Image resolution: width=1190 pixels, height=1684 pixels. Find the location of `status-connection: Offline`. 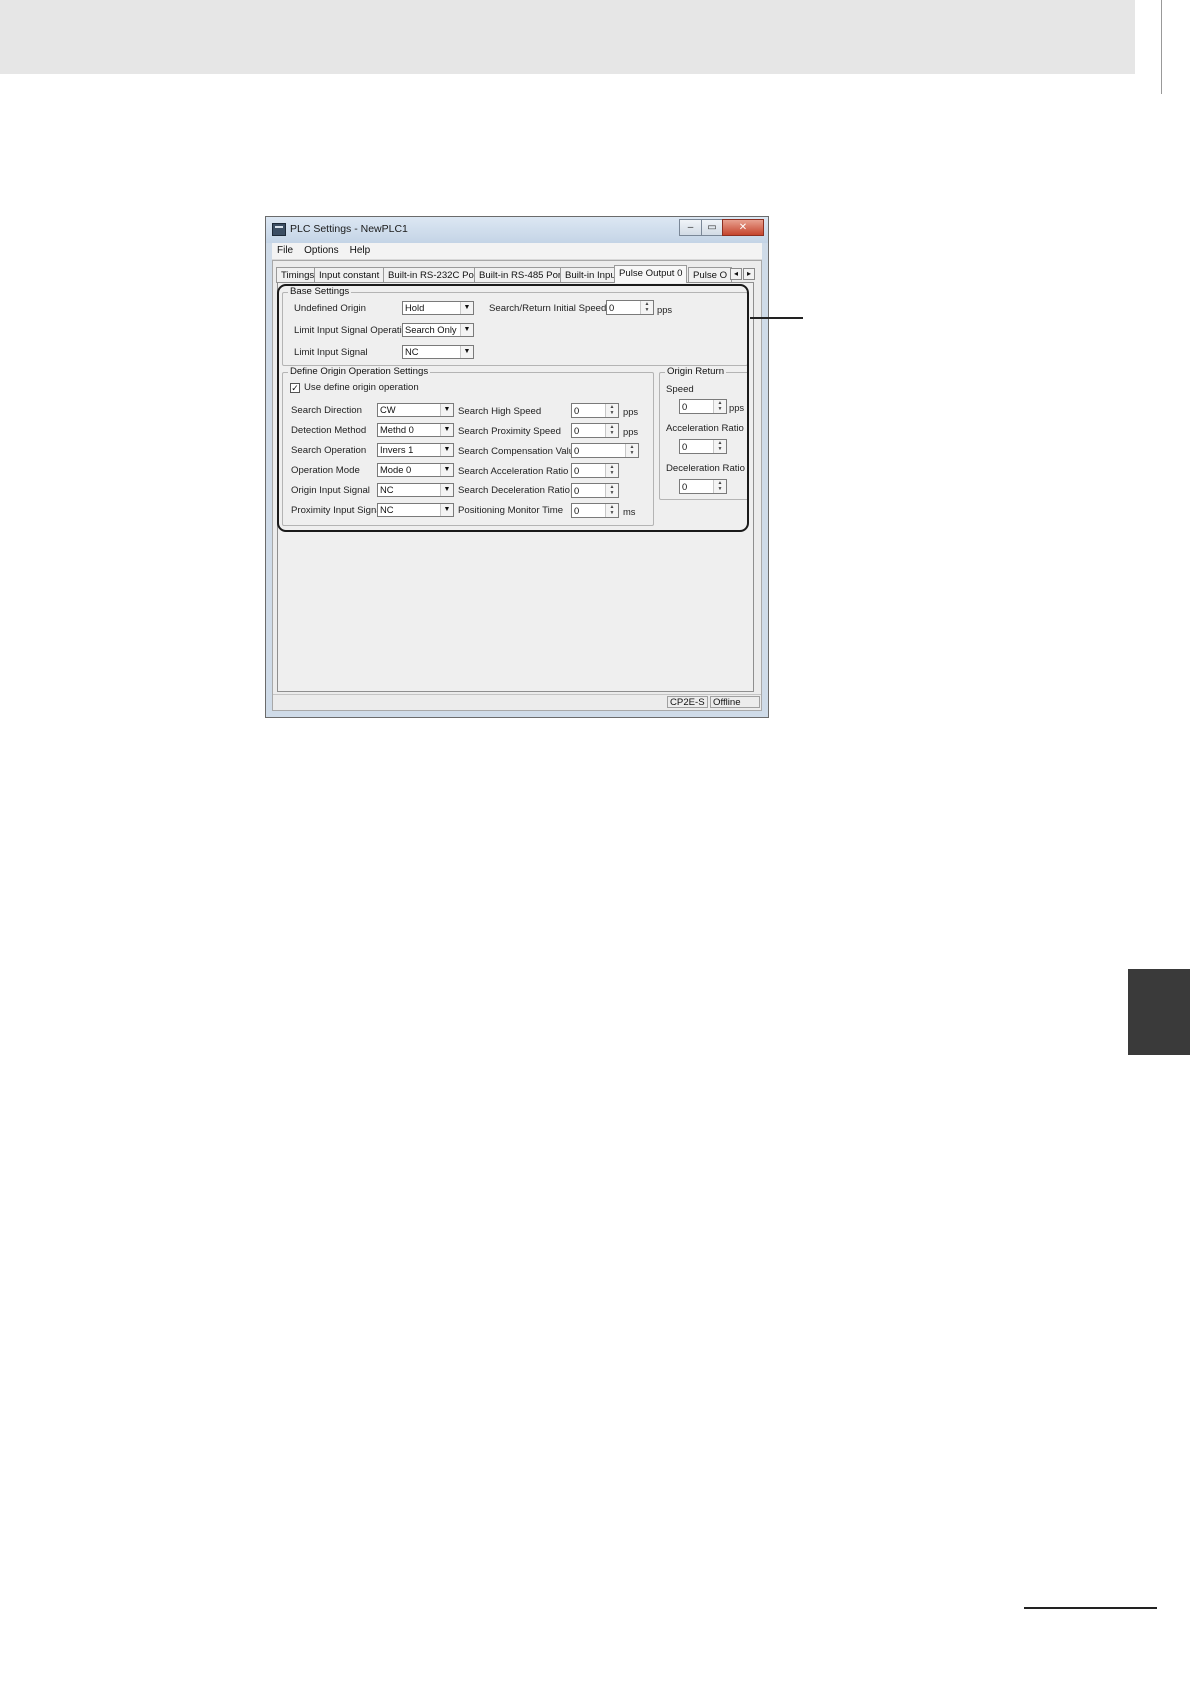

status-connection: Offline is located at coordinates (735, 702).